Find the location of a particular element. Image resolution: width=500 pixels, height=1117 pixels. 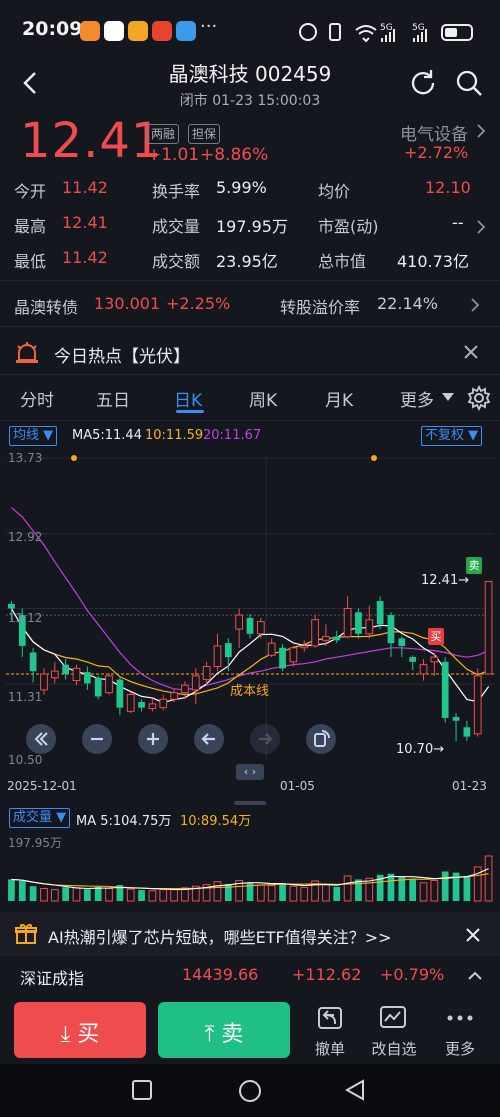

sell-signal-tag: 卖 is located at coordinates (474, 565).